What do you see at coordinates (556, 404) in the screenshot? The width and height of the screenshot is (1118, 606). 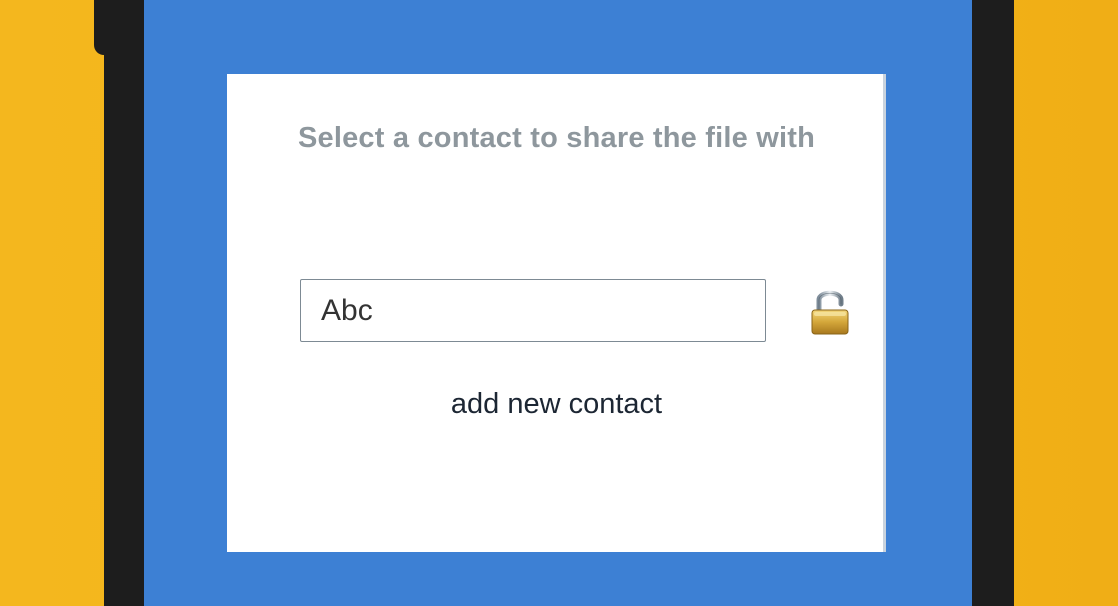 I see `add-new-contact-link: add new contact` at bounding box center [556, 404].